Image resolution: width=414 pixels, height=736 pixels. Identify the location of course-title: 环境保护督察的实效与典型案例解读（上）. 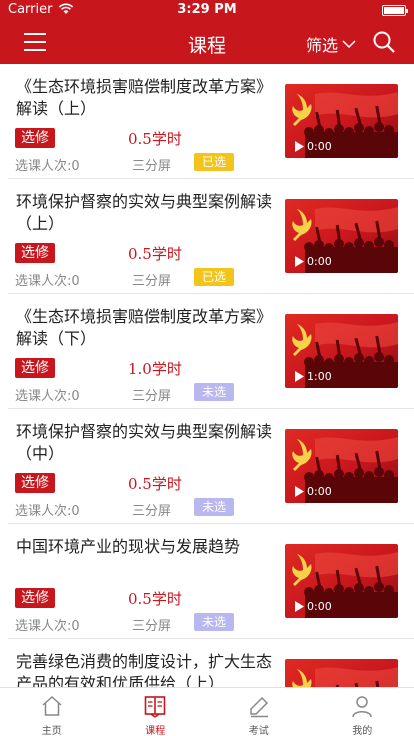
(144, 212).